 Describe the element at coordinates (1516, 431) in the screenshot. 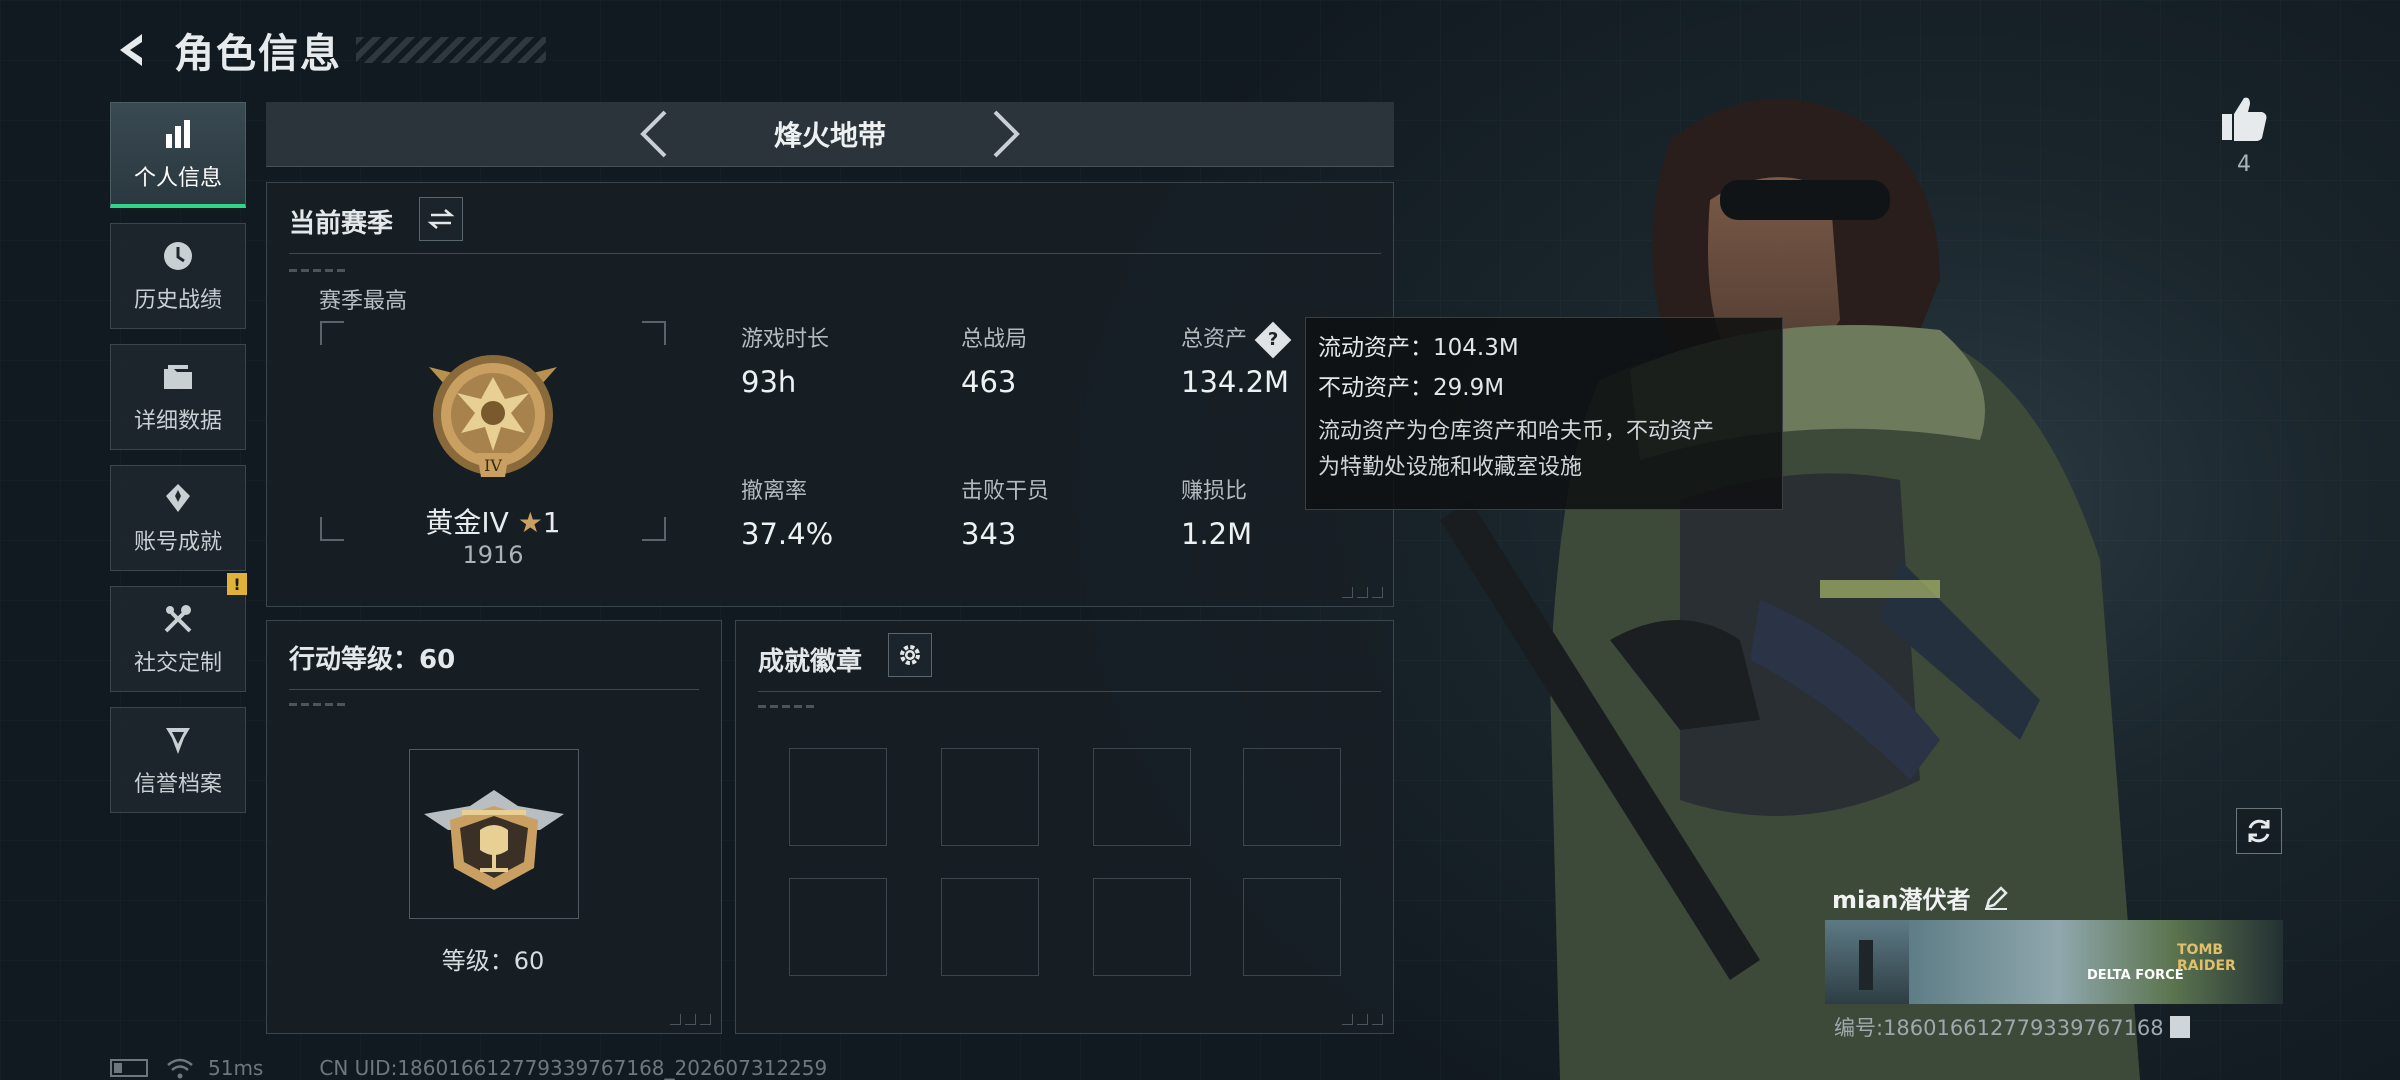

I see `tooltip-description-line: 流动资产为仓库资产和哈夫币，不动资产` at that location.